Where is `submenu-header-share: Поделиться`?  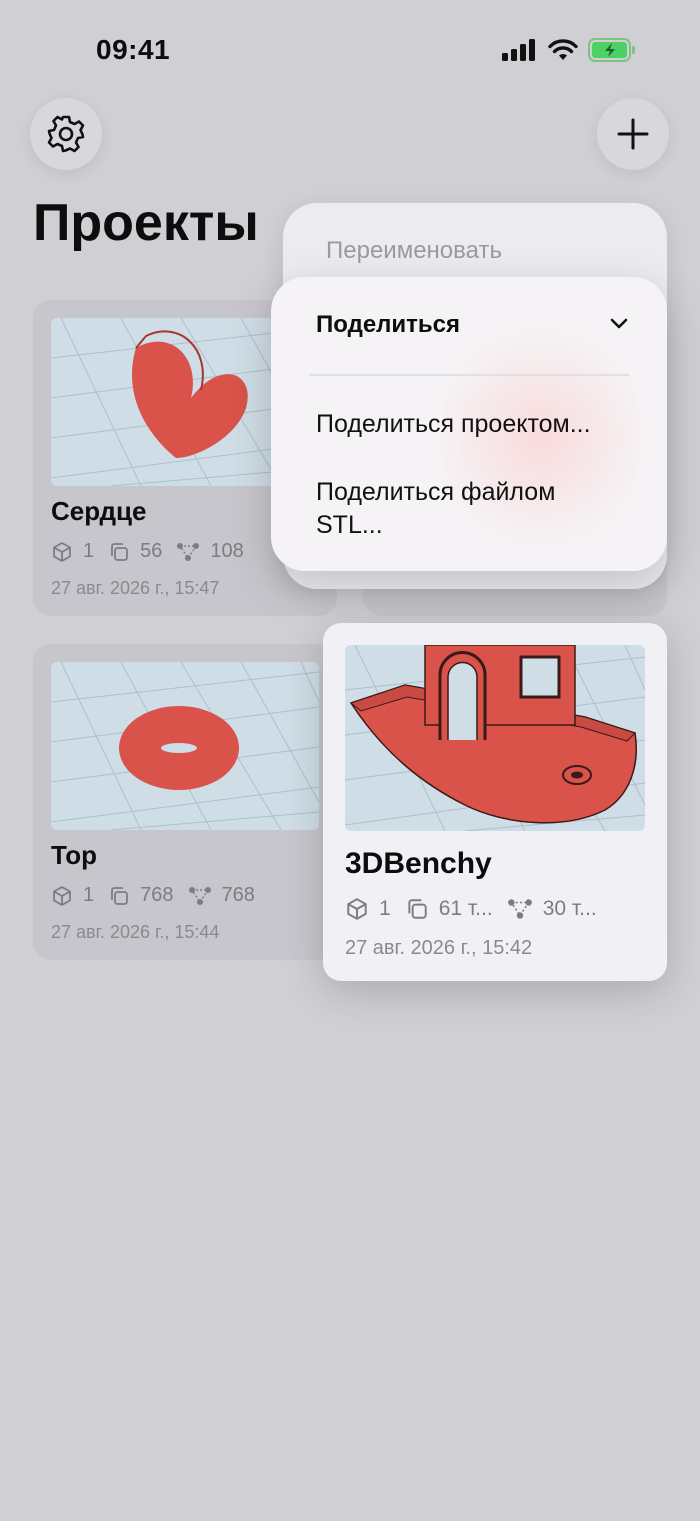
submenu-header-share: Поделиться is located at coordinates (388, 325).